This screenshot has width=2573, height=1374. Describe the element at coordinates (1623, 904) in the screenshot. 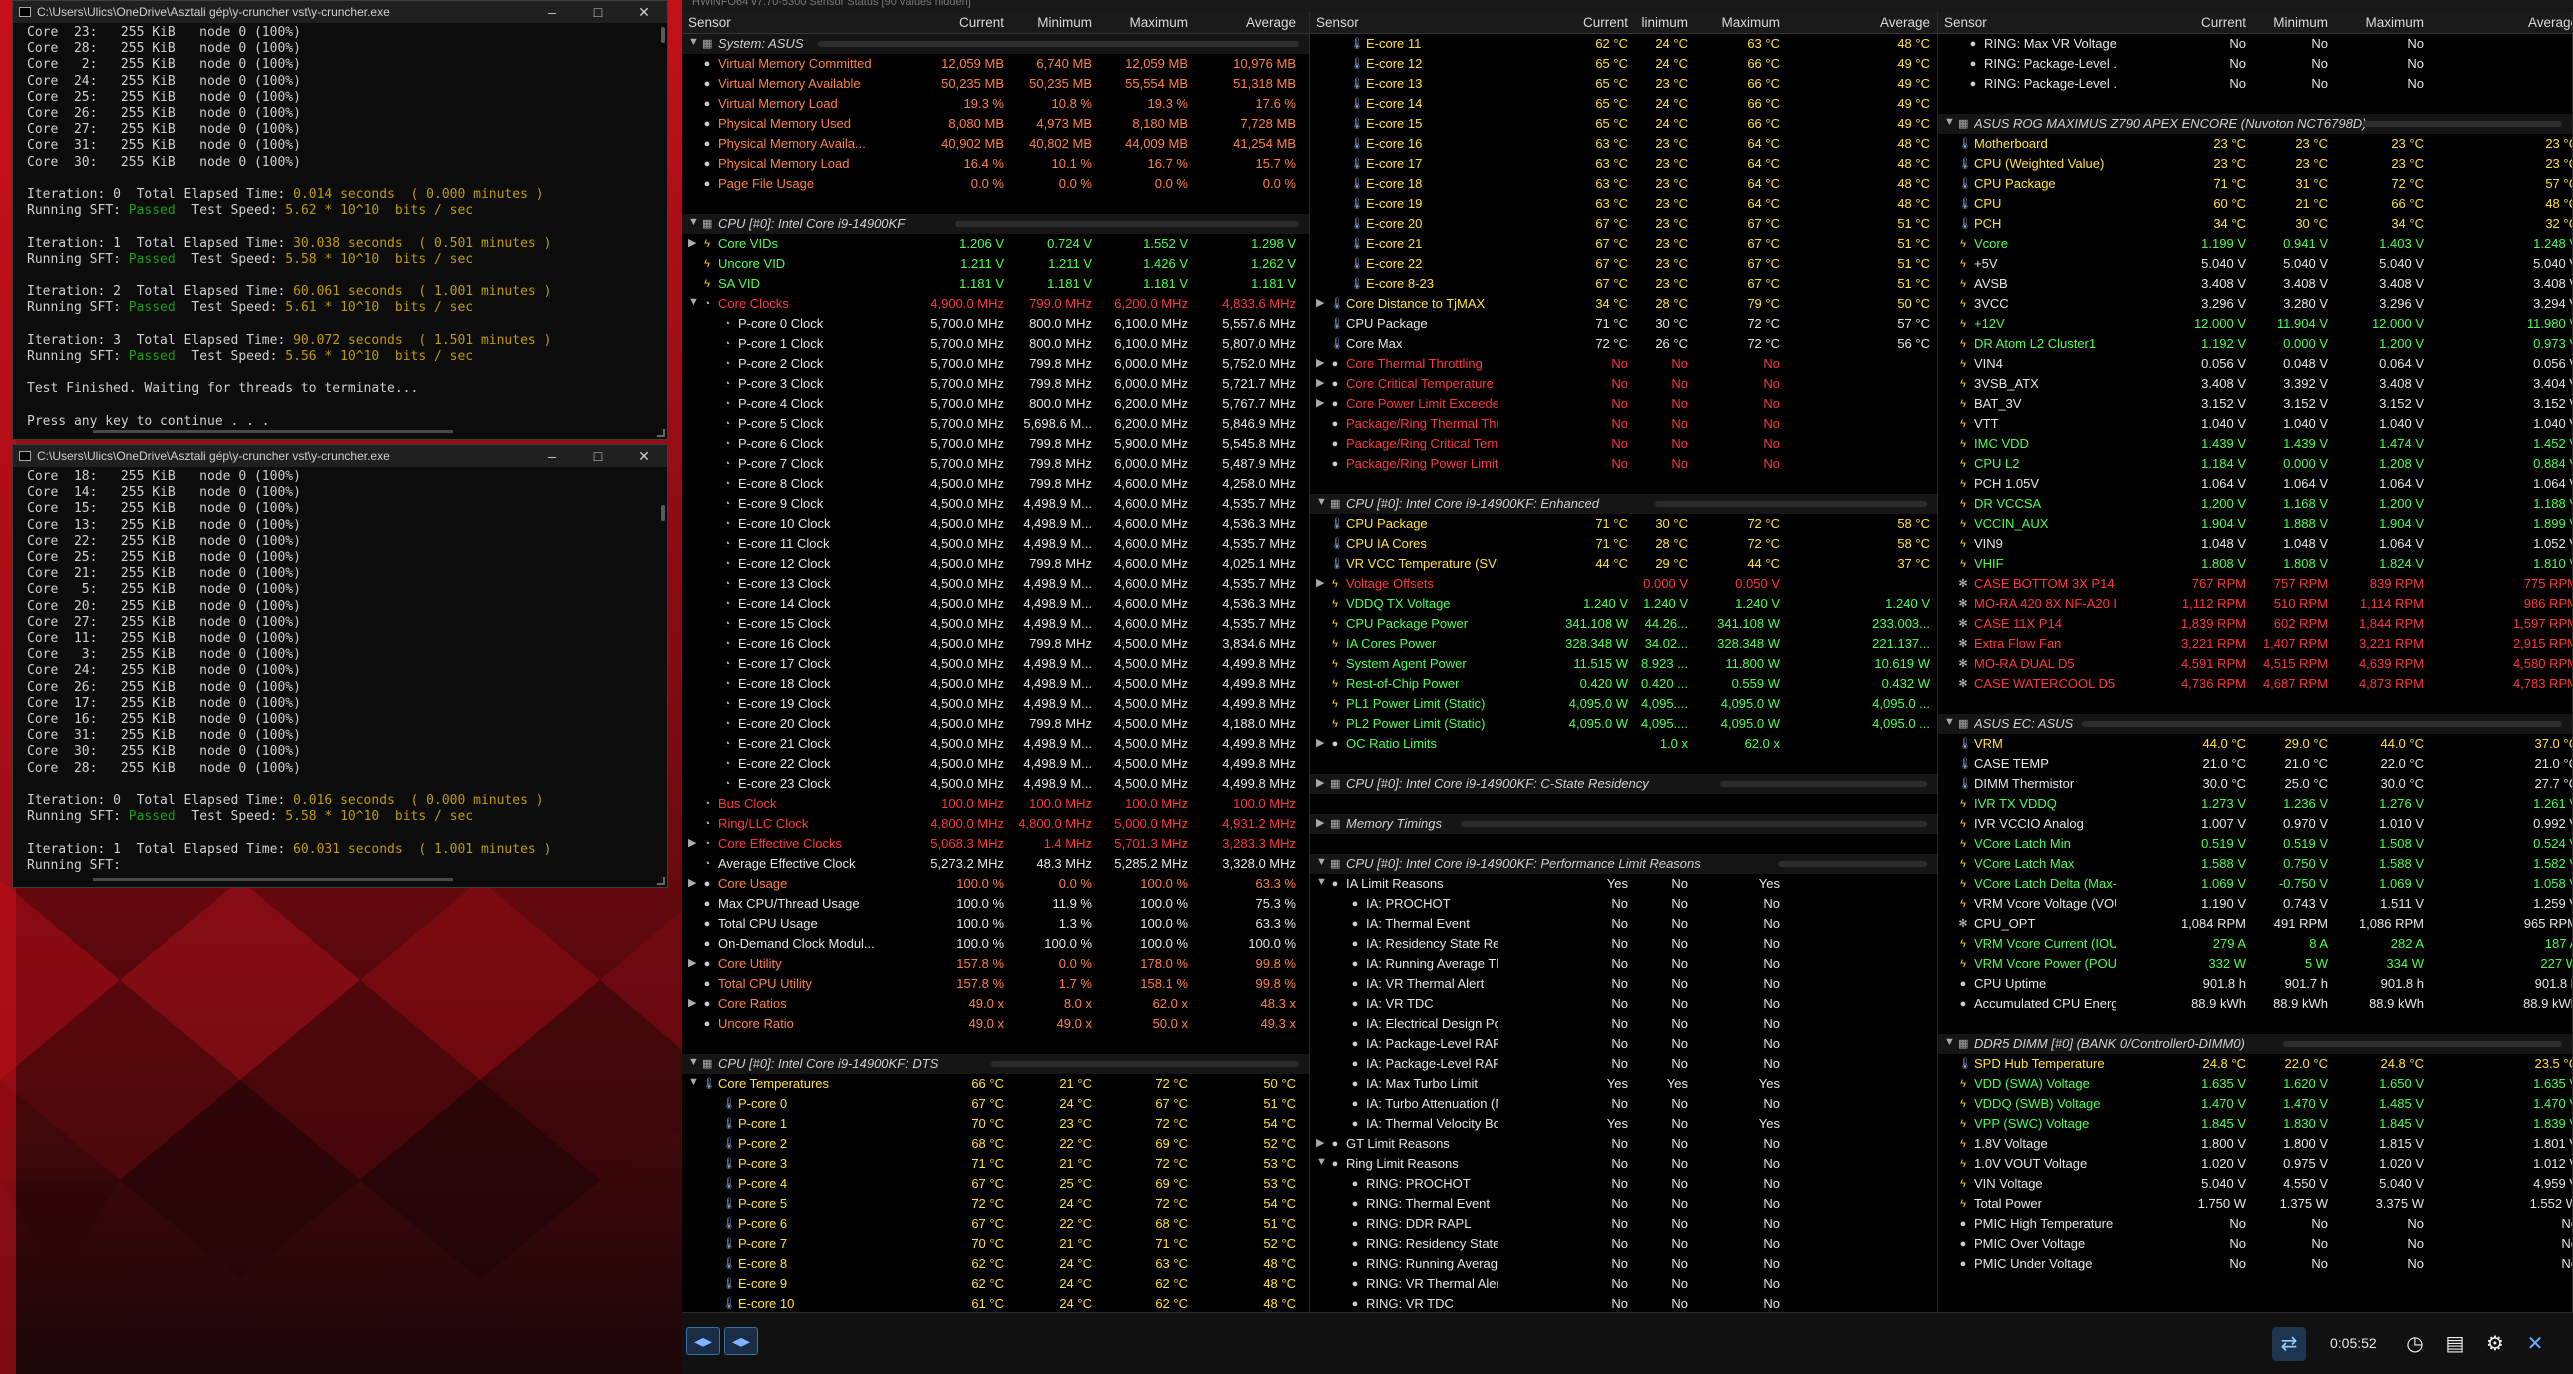

I see `sensor-row: ● IA: PROCHOT No No No` at that location.